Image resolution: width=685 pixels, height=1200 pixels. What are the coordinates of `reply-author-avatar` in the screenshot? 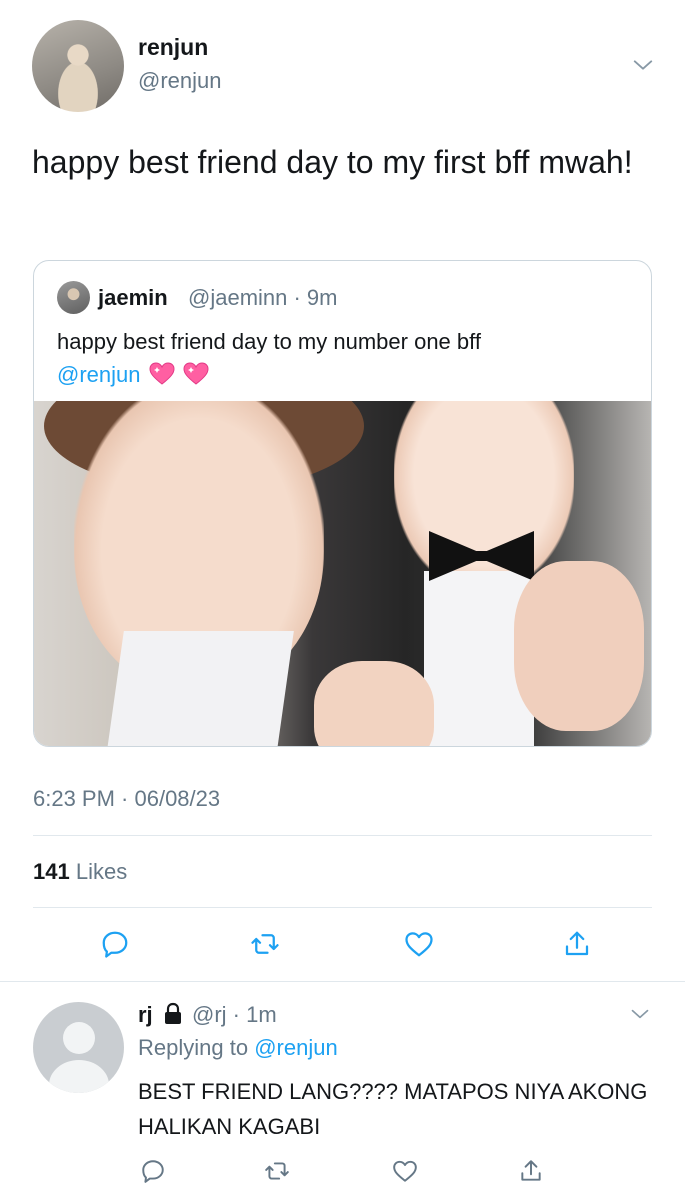 It's located at (78, 1047).